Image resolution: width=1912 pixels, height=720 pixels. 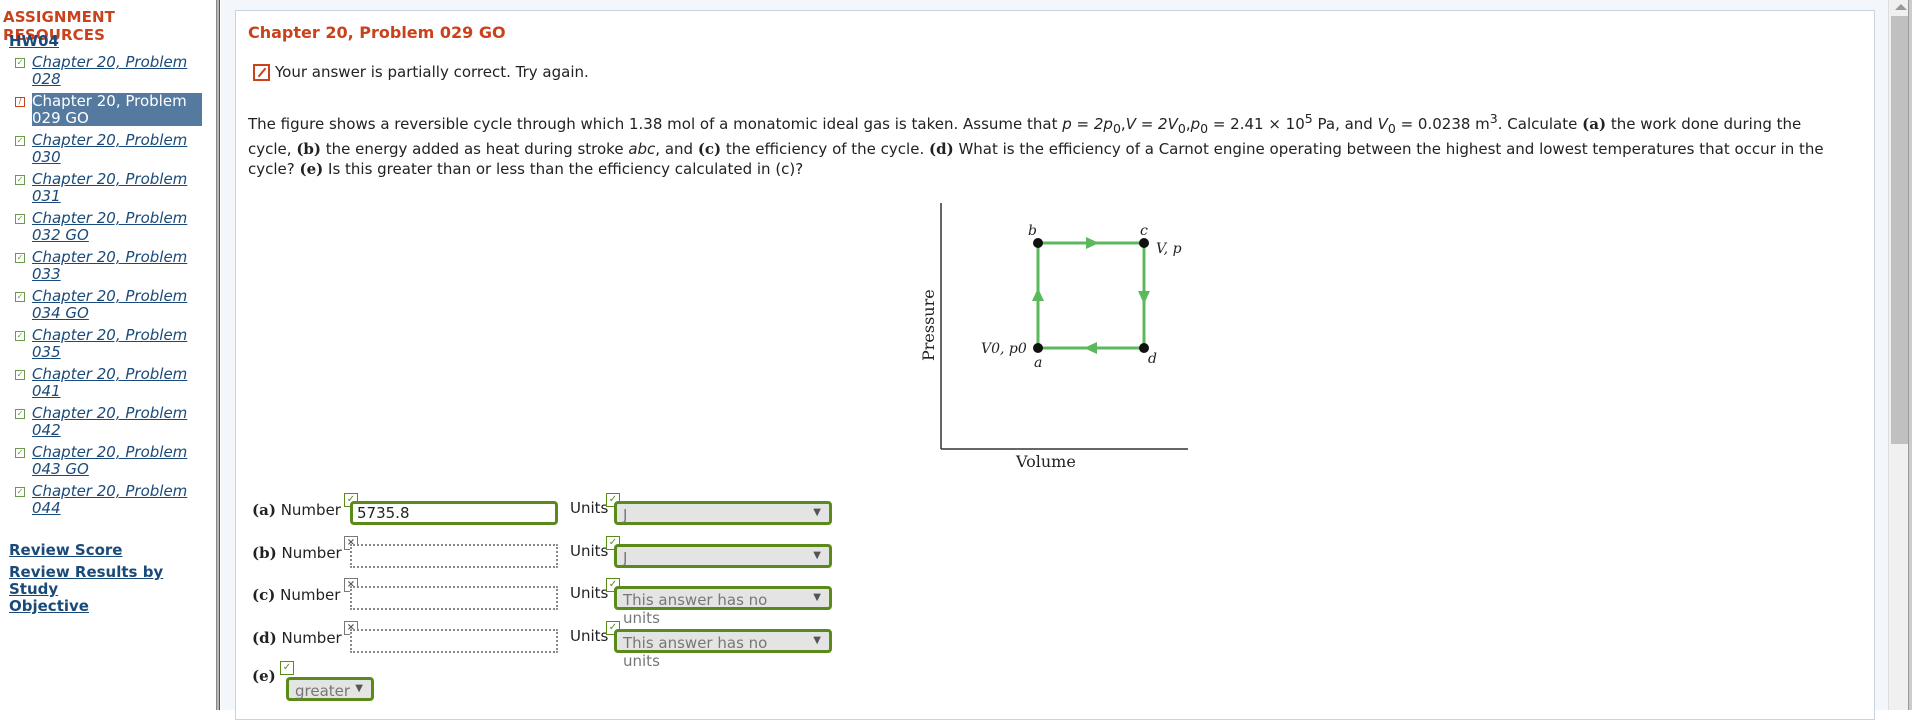 I want to click on units-select-c: This answer has no units ▼, so click(x=723, y=606).